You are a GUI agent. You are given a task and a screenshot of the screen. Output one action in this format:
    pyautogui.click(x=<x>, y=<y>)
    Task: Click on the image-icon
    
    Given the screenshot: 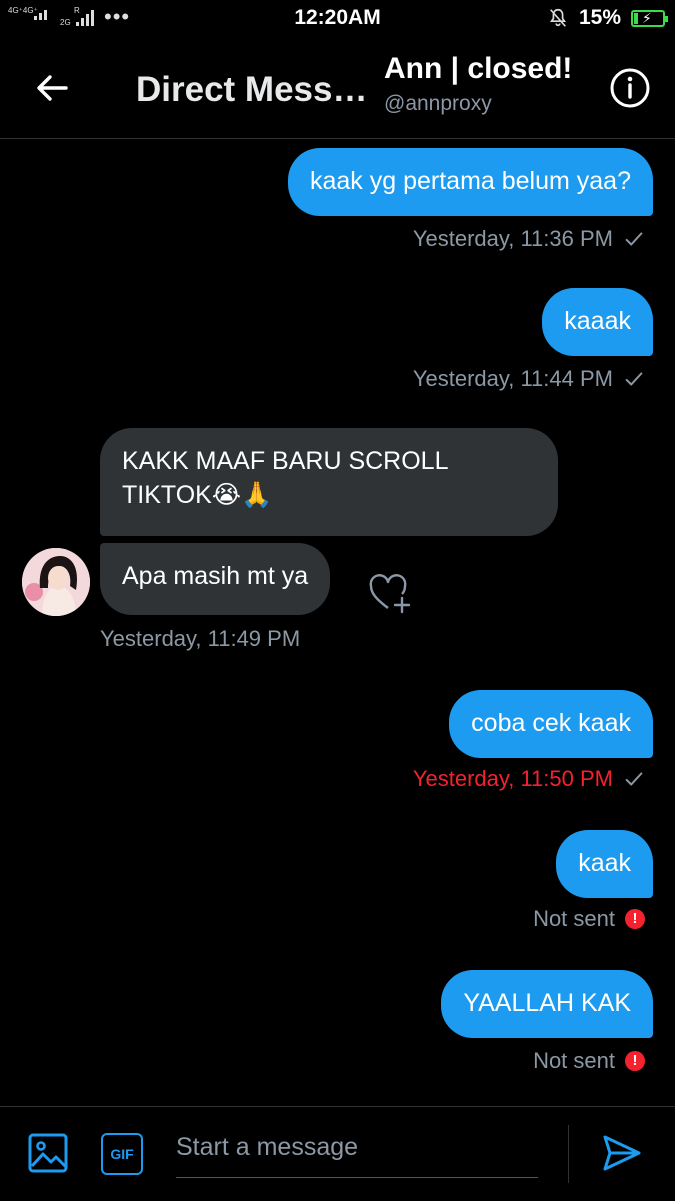 What is the action you would take?
    pyautogui.click(x=48, y=1153)
    